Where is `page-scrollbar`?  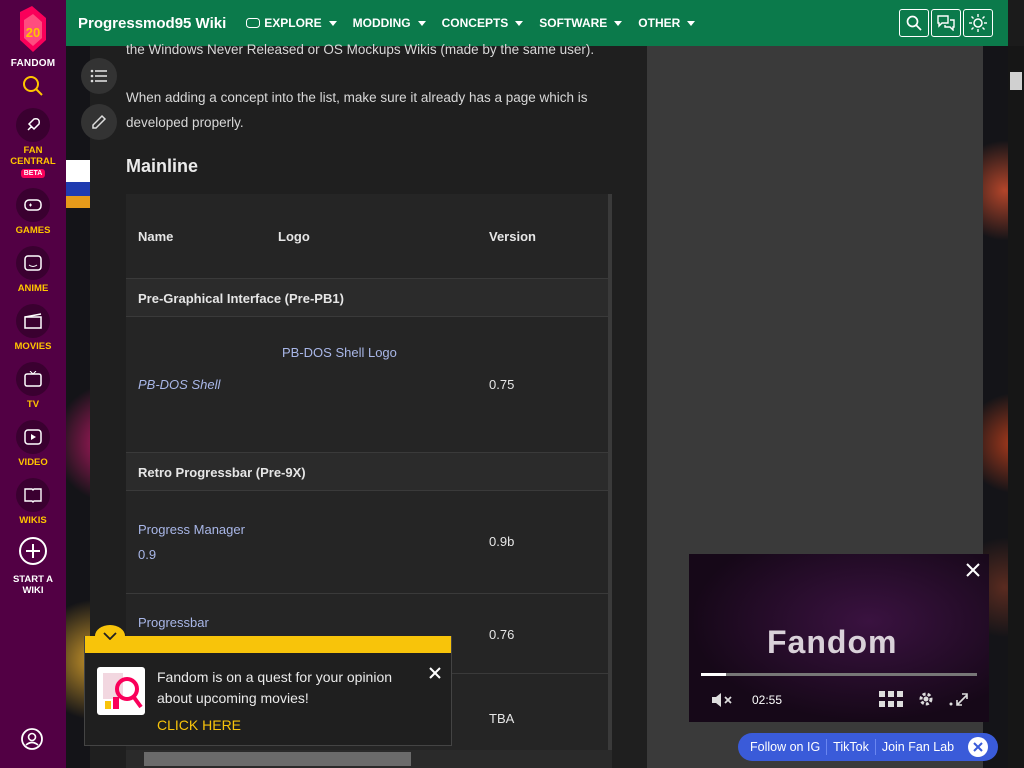 page-scrollbar is located at coordinates (1016, 407).